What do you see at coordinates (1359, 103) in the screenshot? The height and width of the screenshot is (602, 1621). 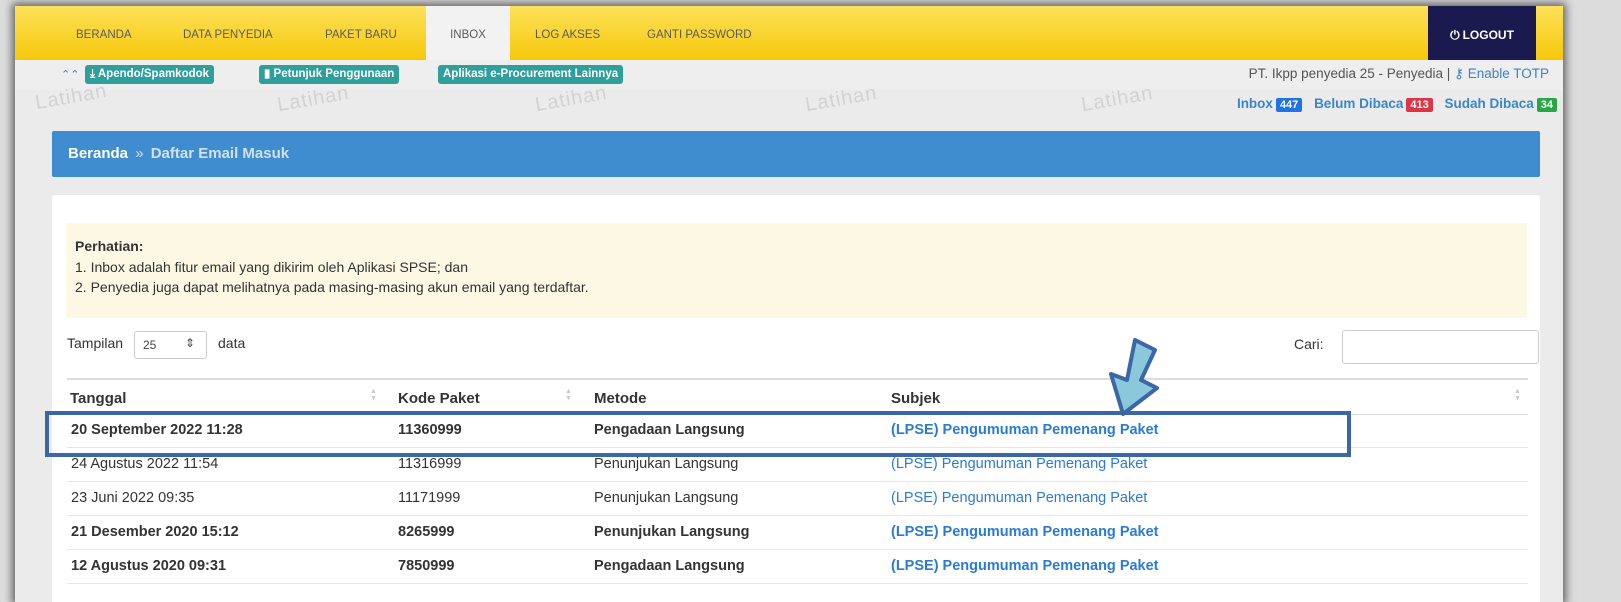 I see `unread-label: Belum Dibaca` at bounding box center [1359, 103].